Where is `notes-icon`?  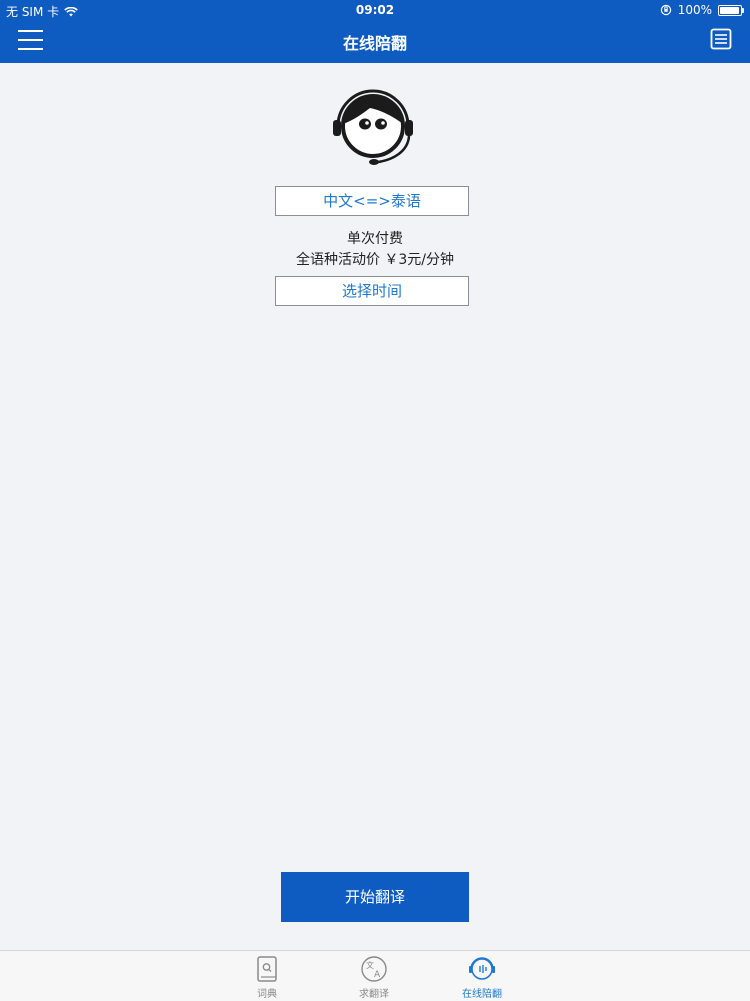
notes-icon is located at coordinates (721, 39).